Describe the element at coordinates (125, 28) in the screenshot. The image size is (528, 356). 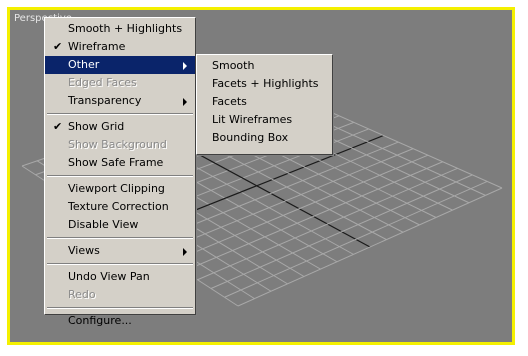
I see `menu-item-label: Smooth + Highlights` at that location.